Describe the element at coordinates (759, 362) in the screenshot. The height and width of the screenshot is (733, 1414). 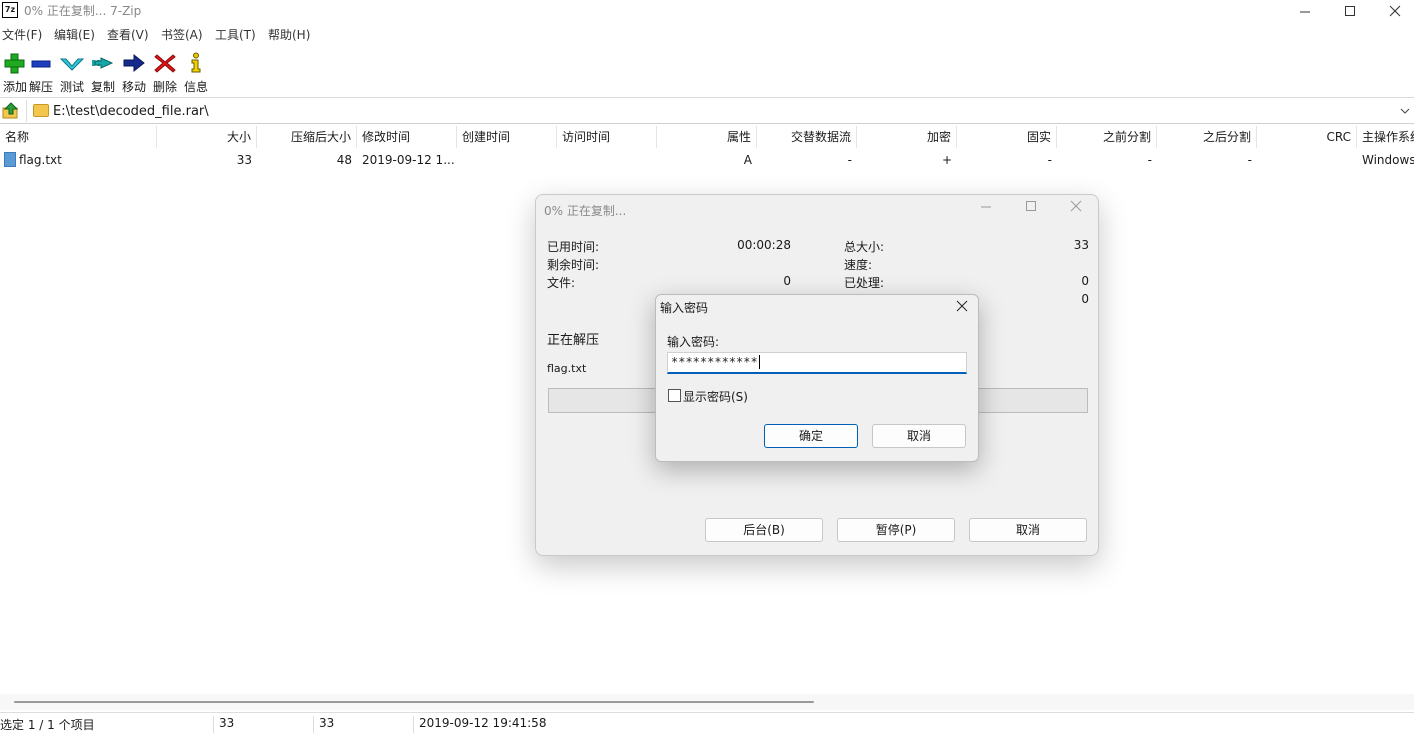
I see `text-cursor` at that location.